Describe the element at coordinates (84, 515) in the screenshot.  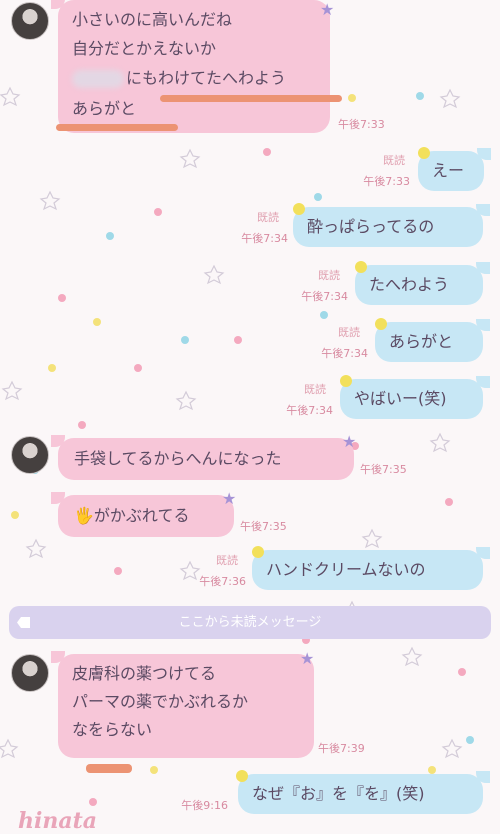
I see `hand-emoji-icon: 🖐` at that location.